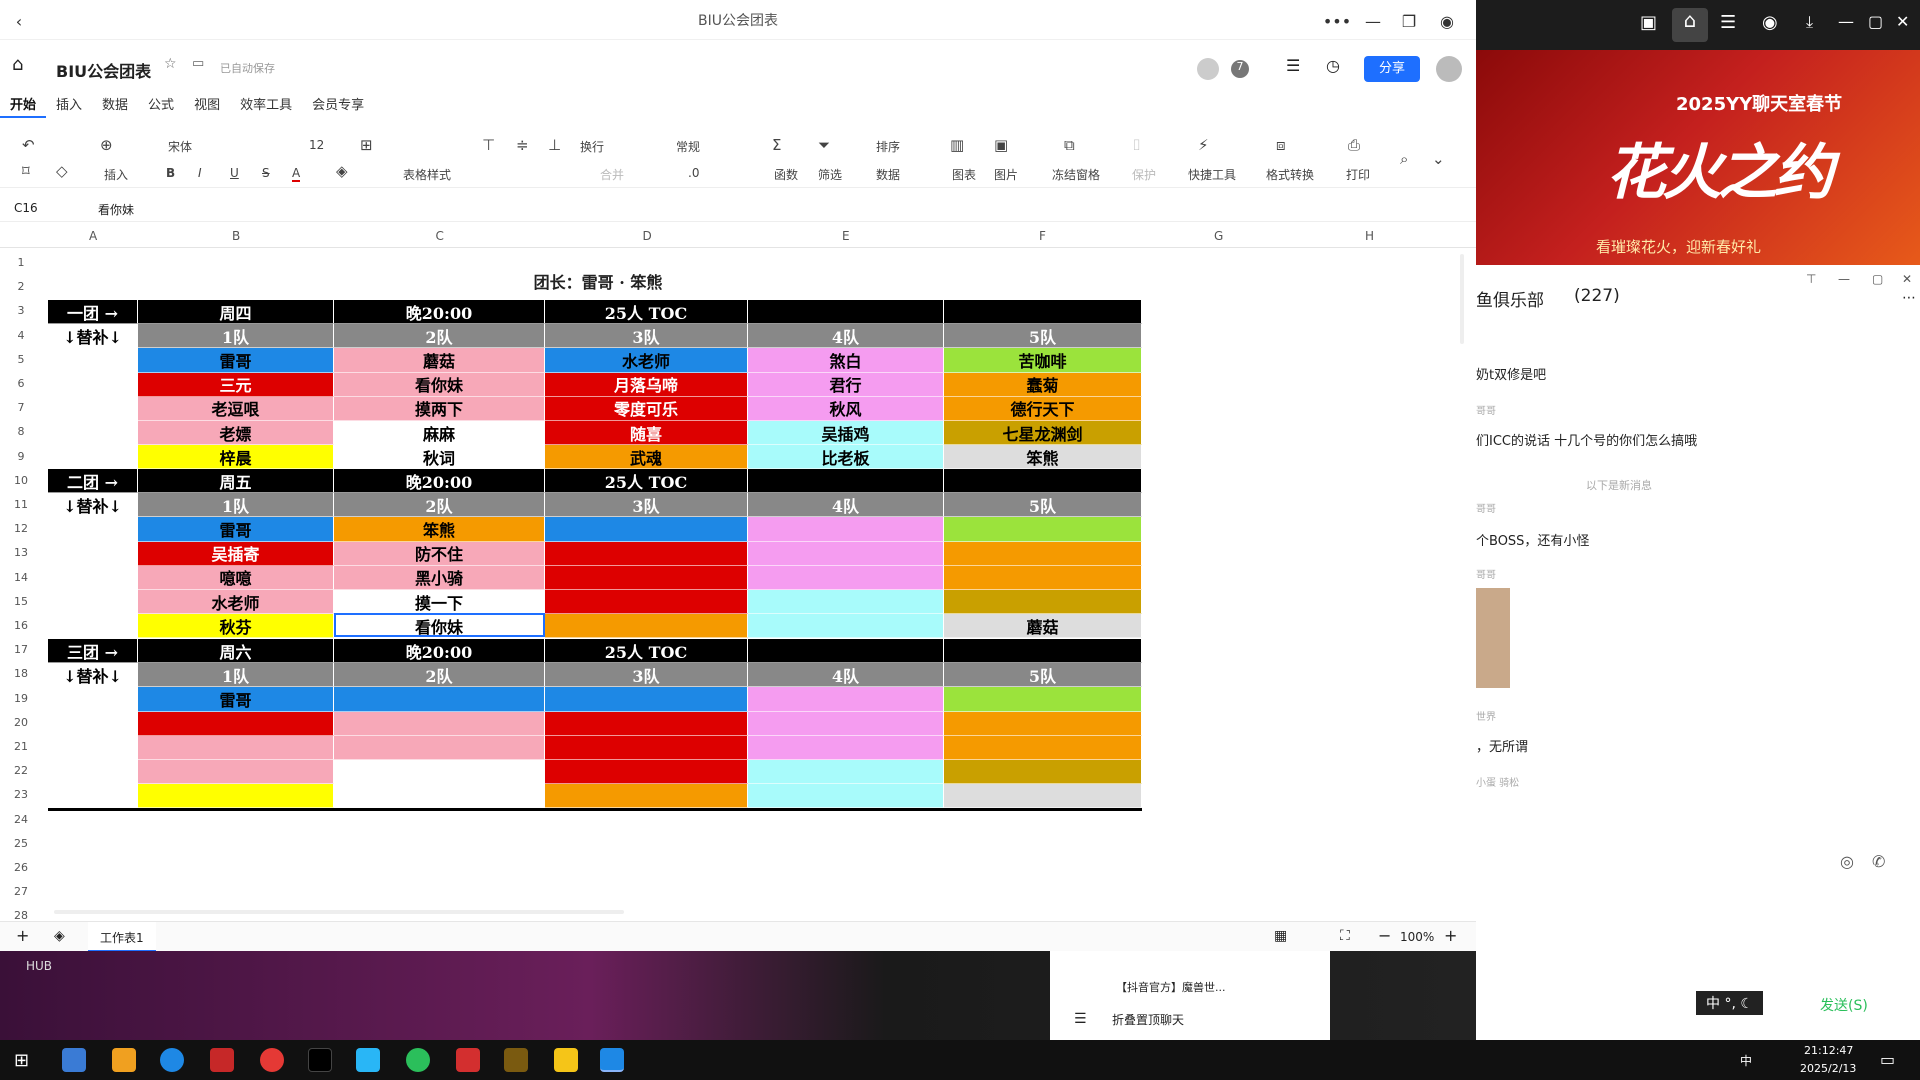 The width and height of the screenshot is (1920, 1080). What do you see at coordinates (612, 174) in the screenshot?
I see `merge-label: 合并` at bounding box center [612, 174].